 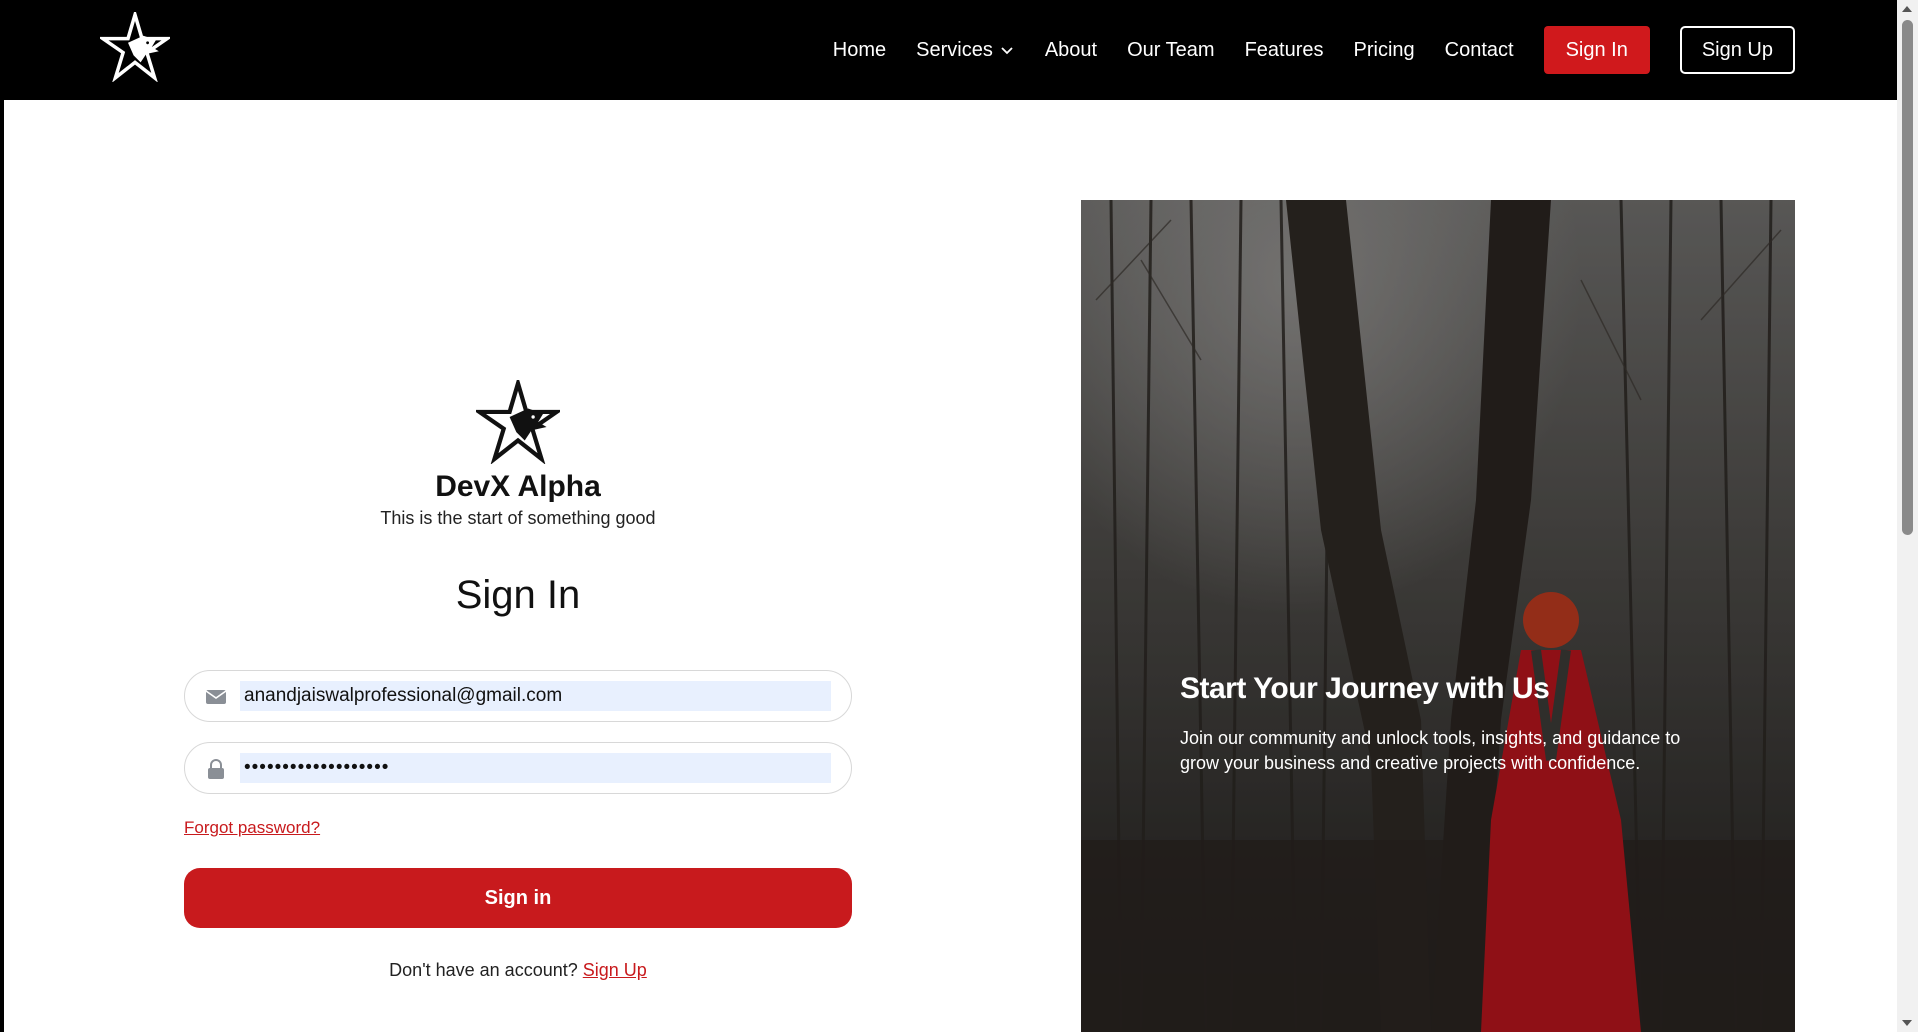 What do you see at coordinates (1384, 50) in the screenshot?
I see `nav-pricing: Pricing` at bounding box center [1384, 50].